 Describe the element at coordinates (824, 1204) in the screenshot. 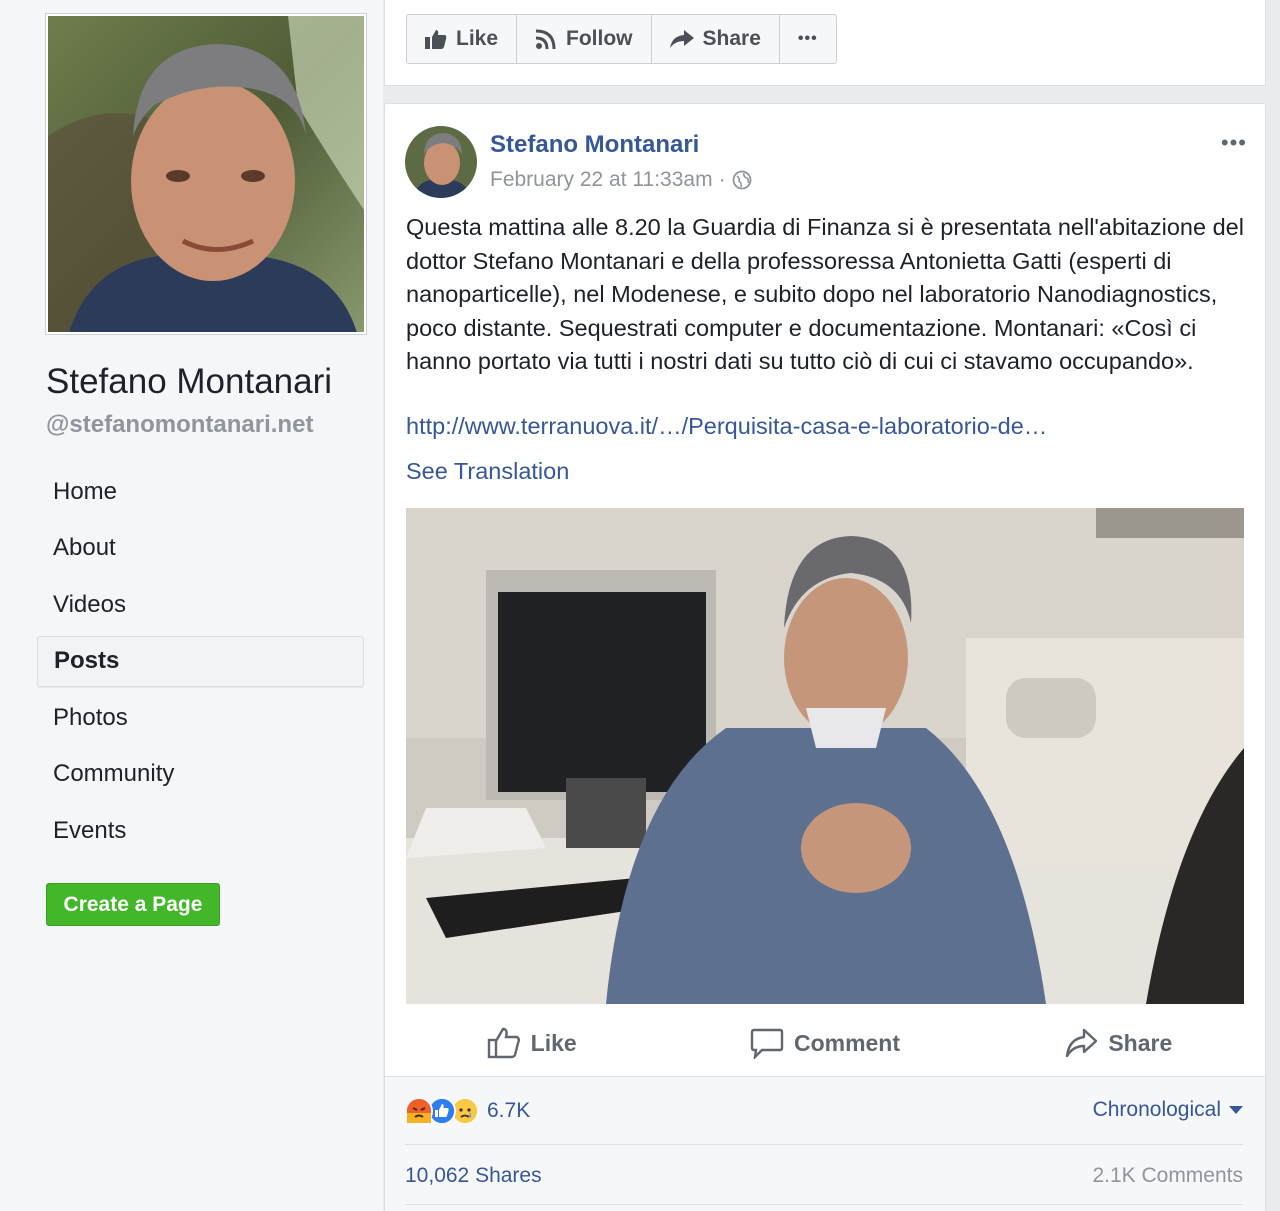

I see `footer-divider-bottom` at that location.